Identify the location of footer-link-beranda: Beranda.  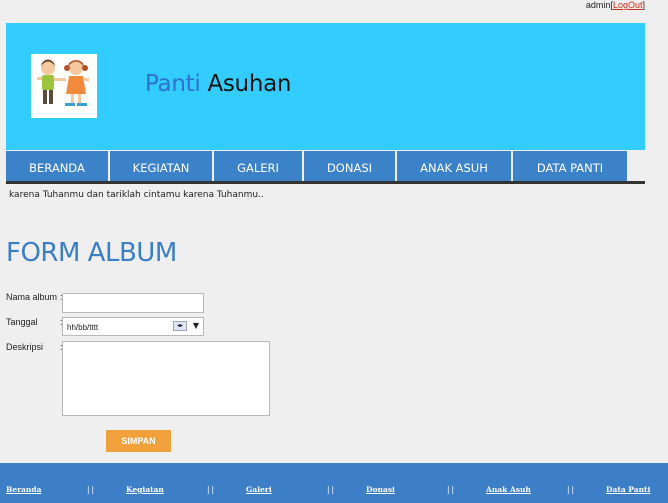
(23, 489).